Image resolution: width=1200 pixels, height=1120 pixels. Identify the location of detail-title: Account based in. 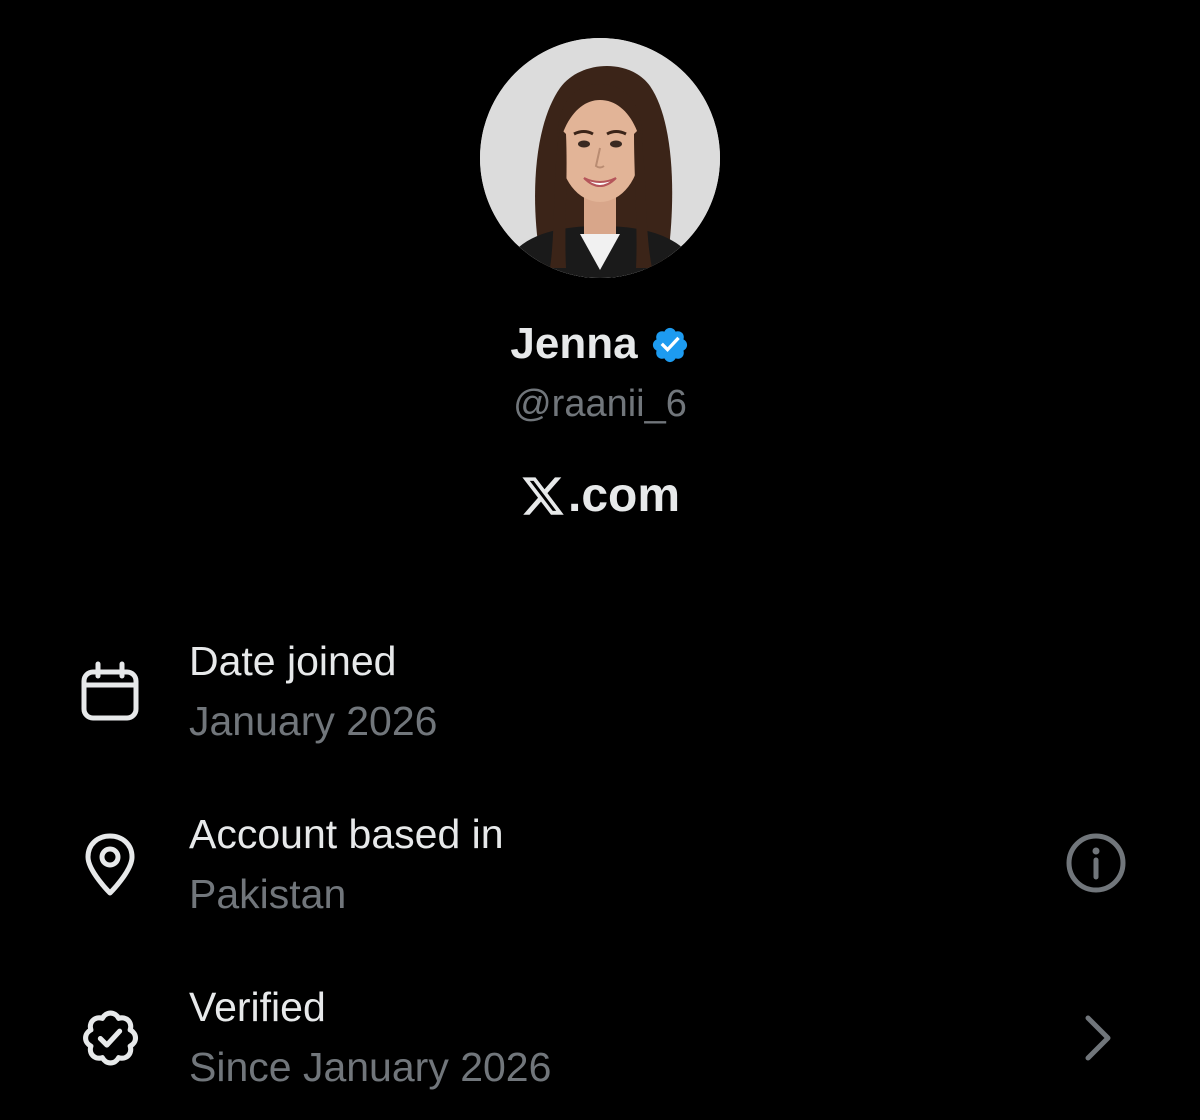
(346, 834).